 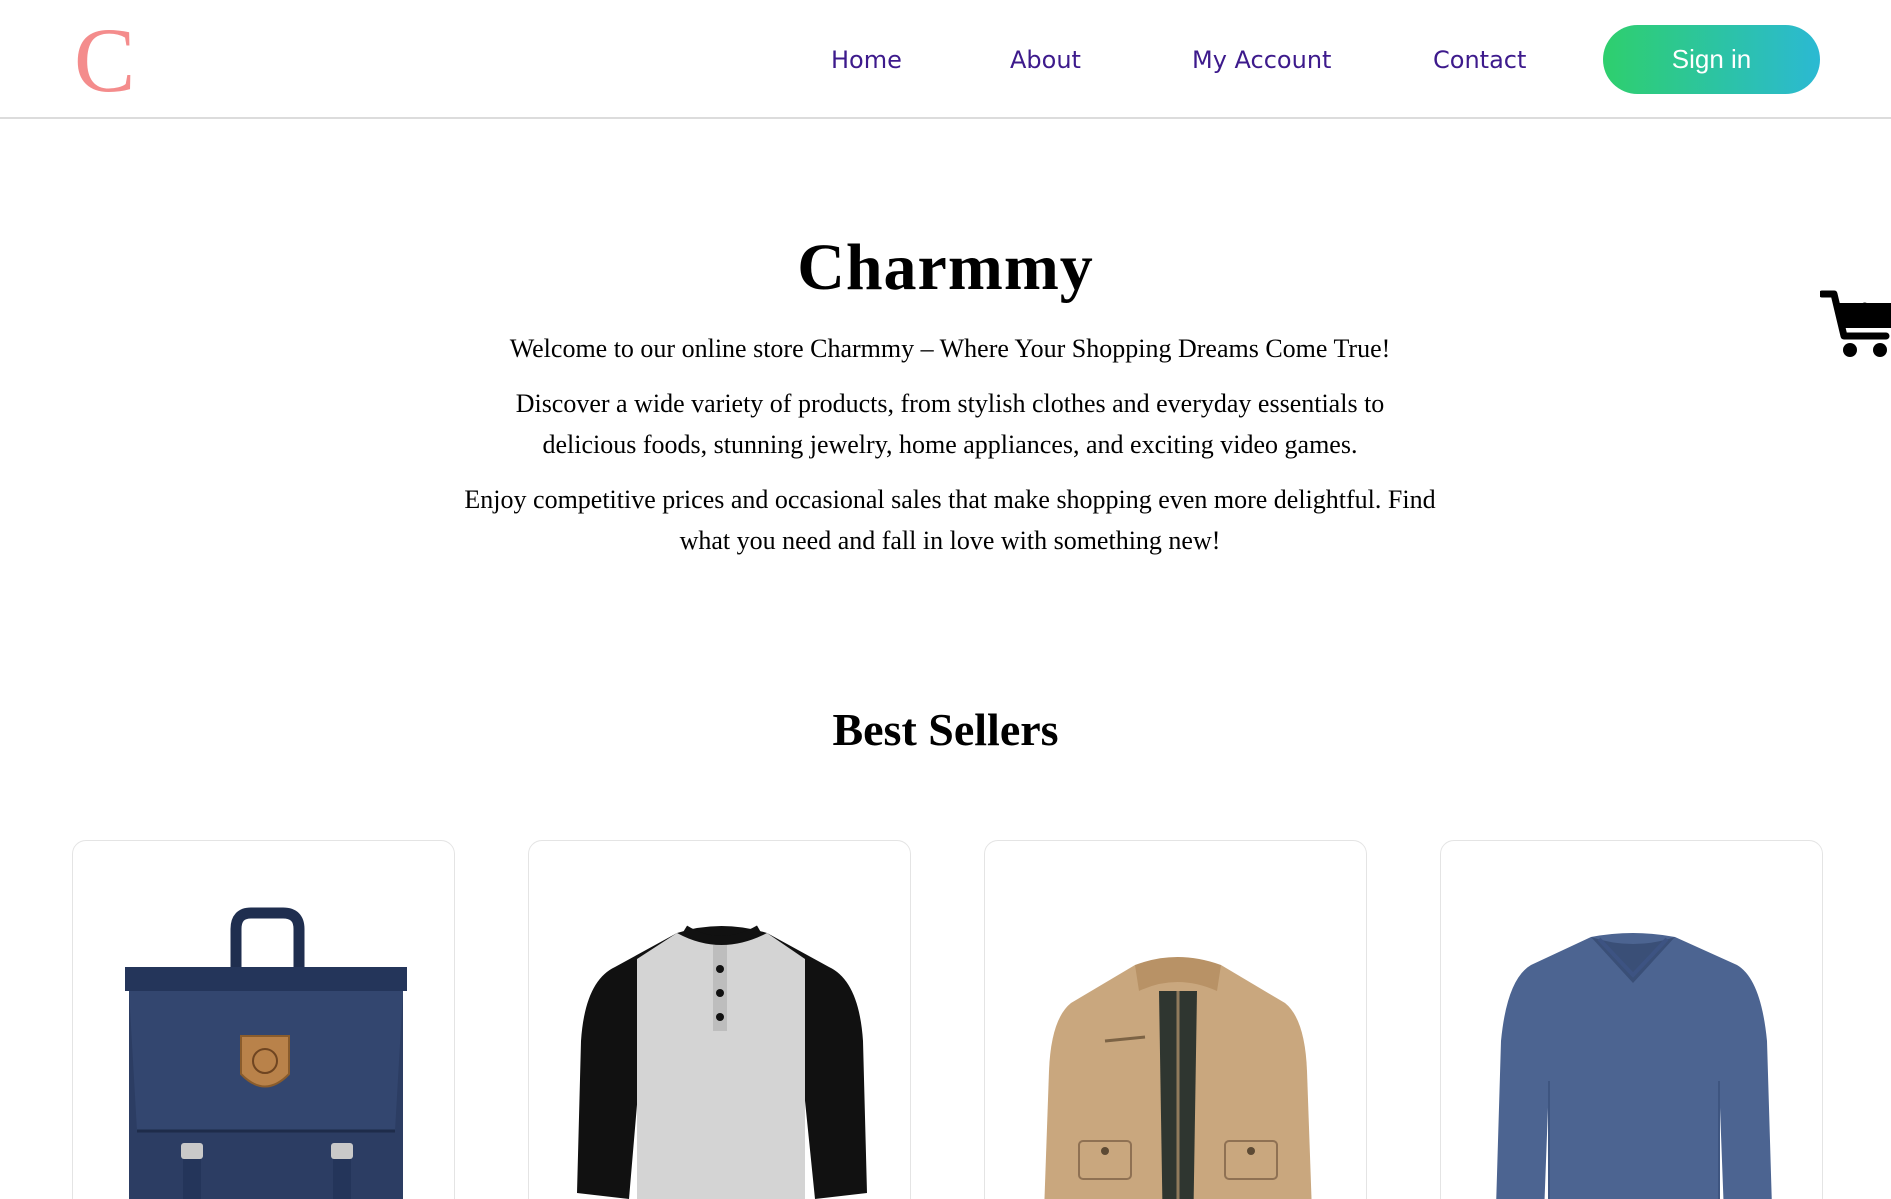 What do you see at coordinates (945, 729) in the screenshot?
I see `best-sellers-heading: Best Sellers` at bounding box center [945, 729].